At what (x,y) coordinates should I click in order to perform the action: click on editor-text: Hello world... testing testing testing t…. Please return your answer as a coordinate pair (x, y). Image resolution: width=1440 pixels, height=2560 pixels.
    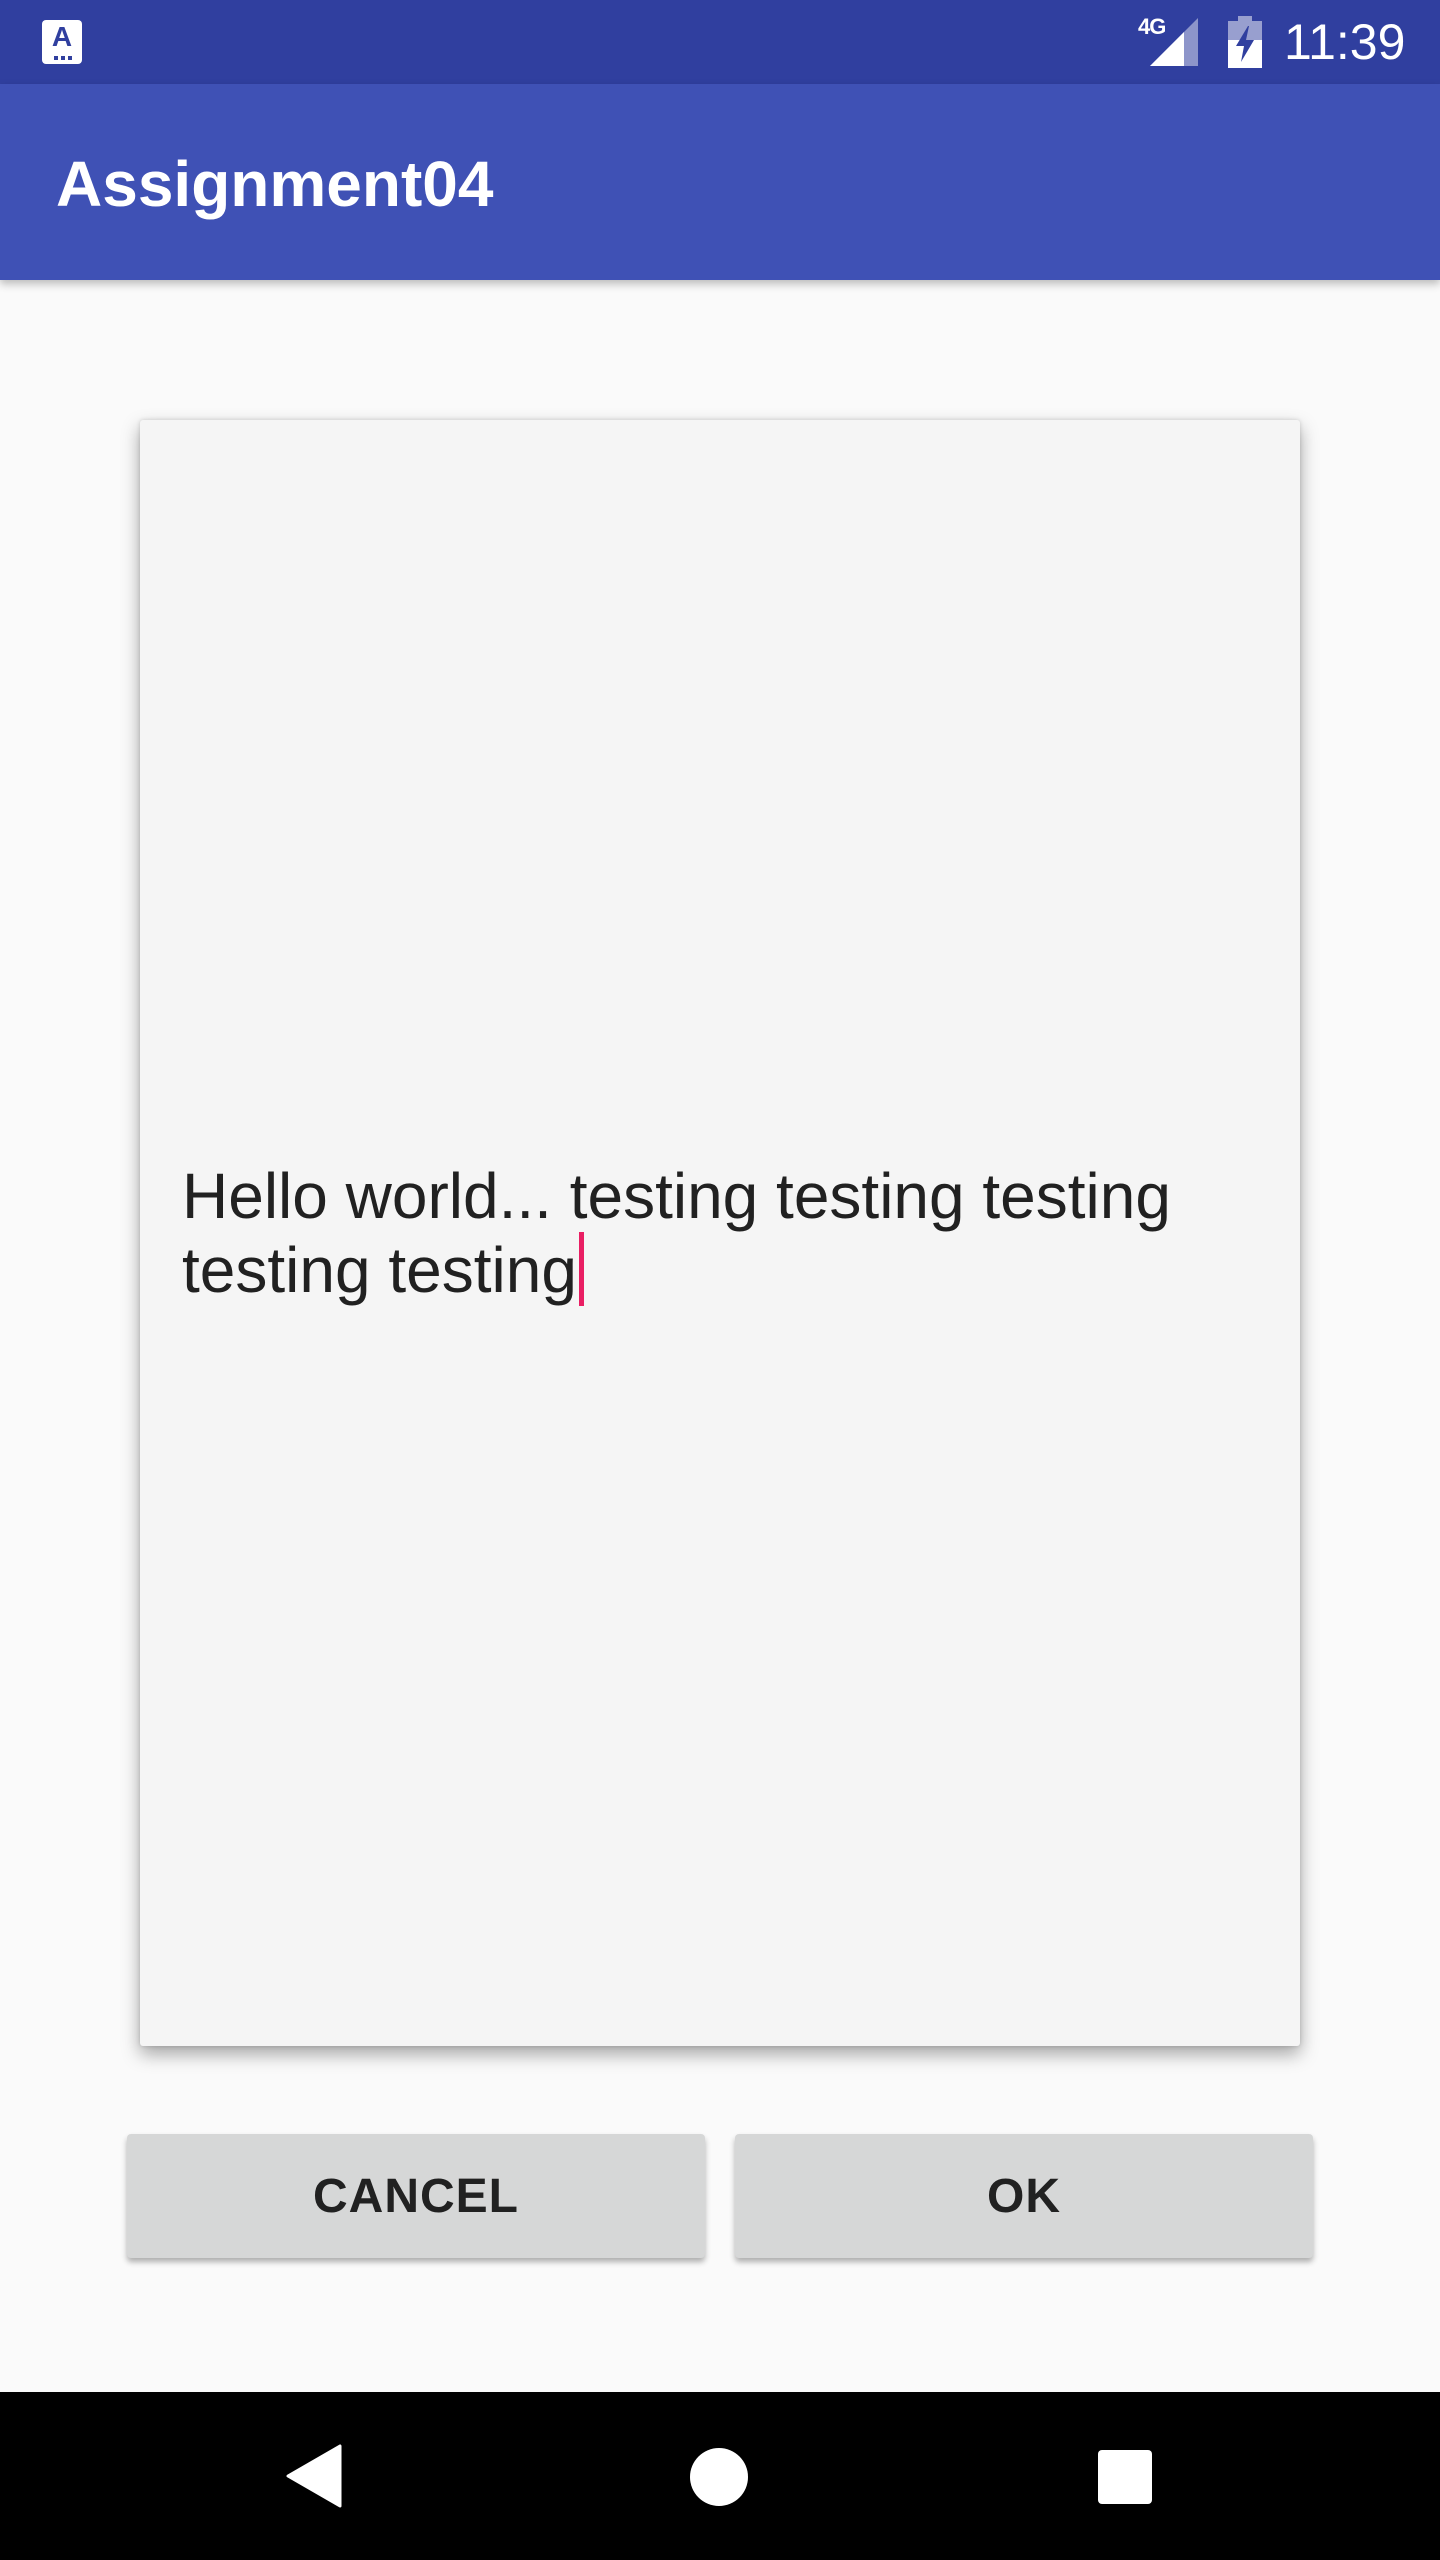
    Looking at the image, I should click on (685, 1233).